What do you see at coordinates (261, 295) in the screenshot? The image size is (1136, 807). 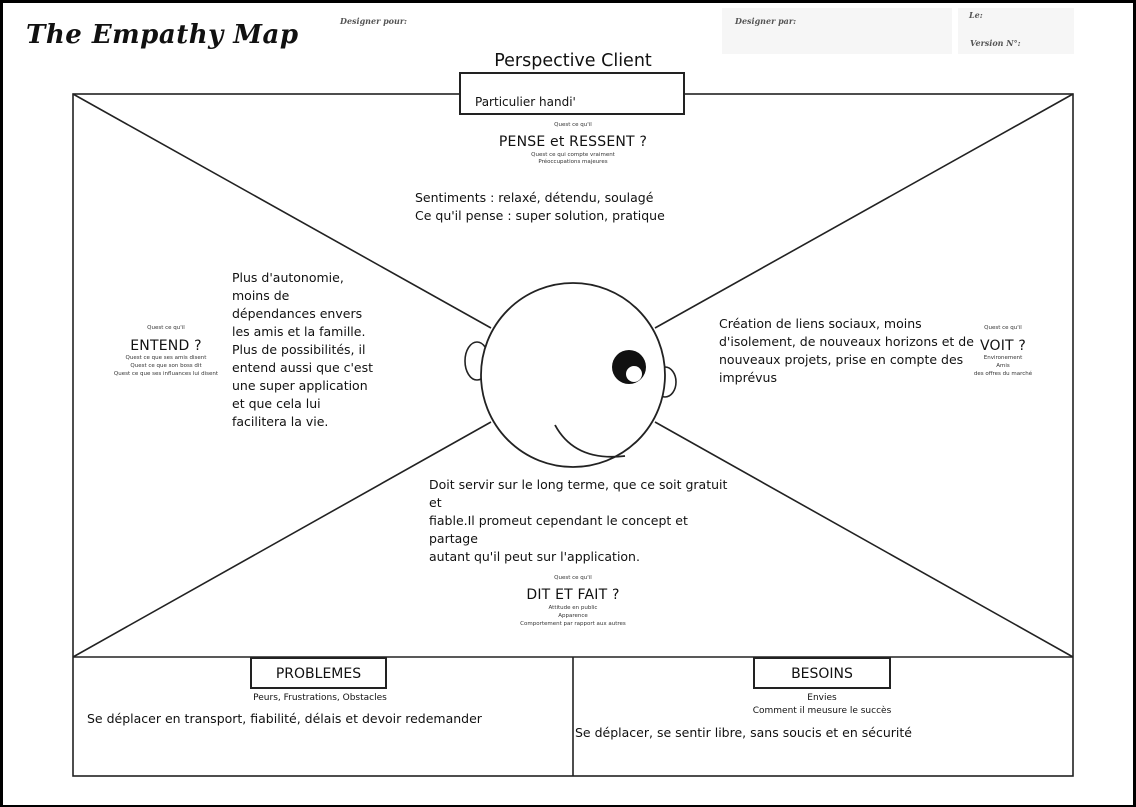 I see `hear-line: moins de` at bounding box center [261, 295].